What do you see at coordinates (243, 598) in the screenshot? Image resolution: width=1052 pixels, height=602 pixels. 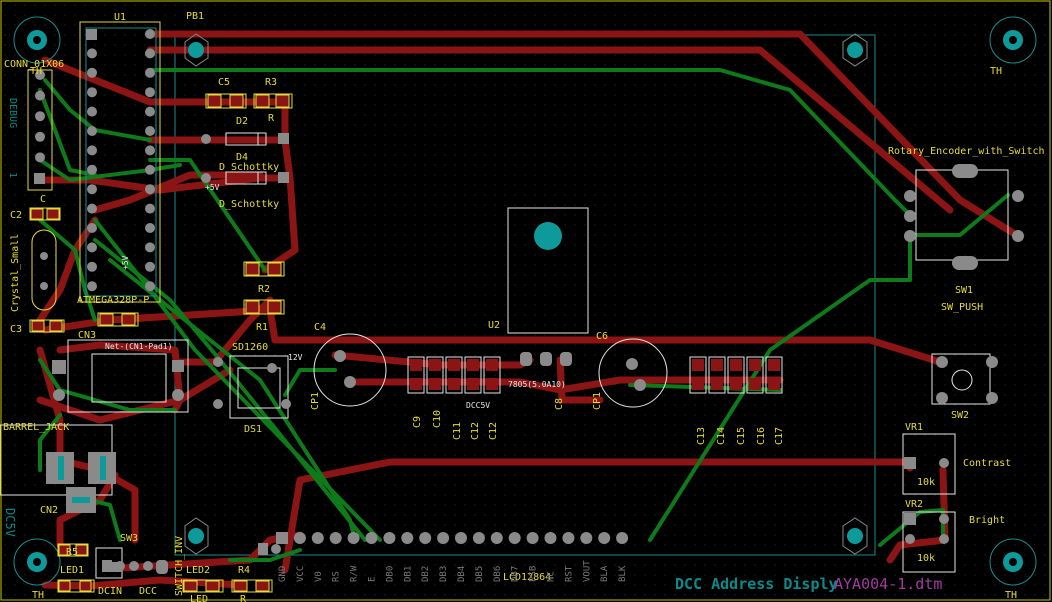 I see `label-r-val: R` at bounding box center [243, 598].